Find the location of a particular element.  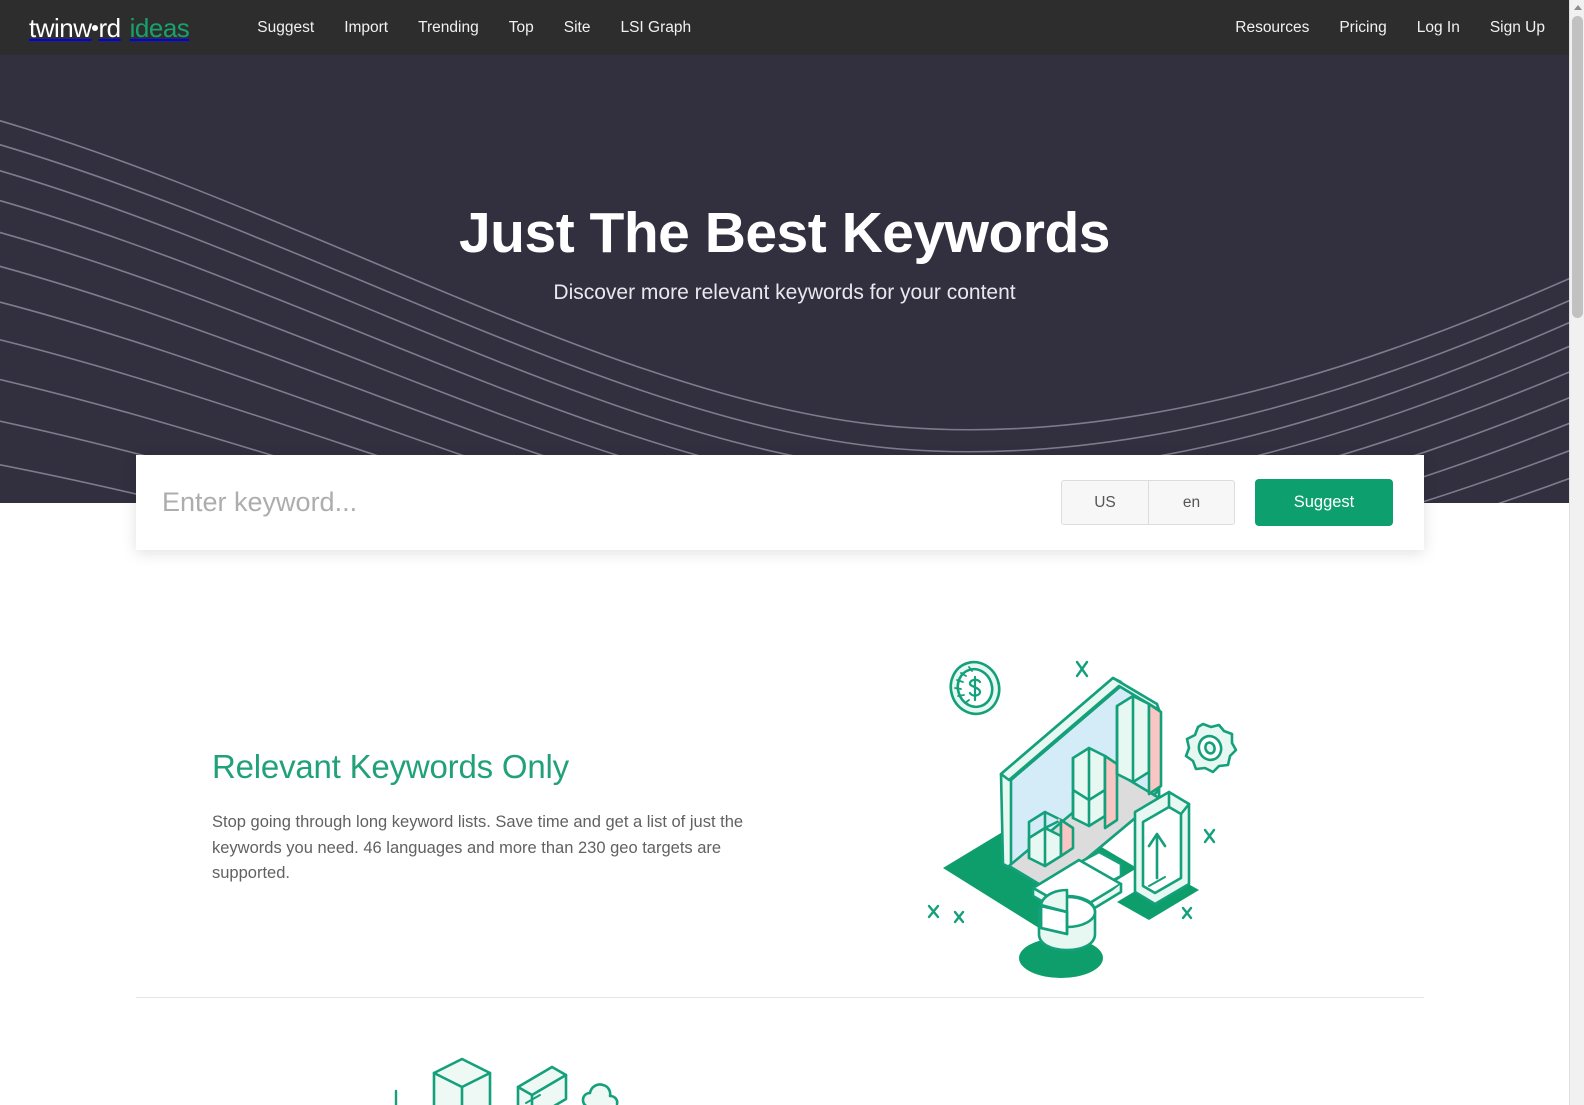

nav-item-site: Site is located at coordinates (577, 28).